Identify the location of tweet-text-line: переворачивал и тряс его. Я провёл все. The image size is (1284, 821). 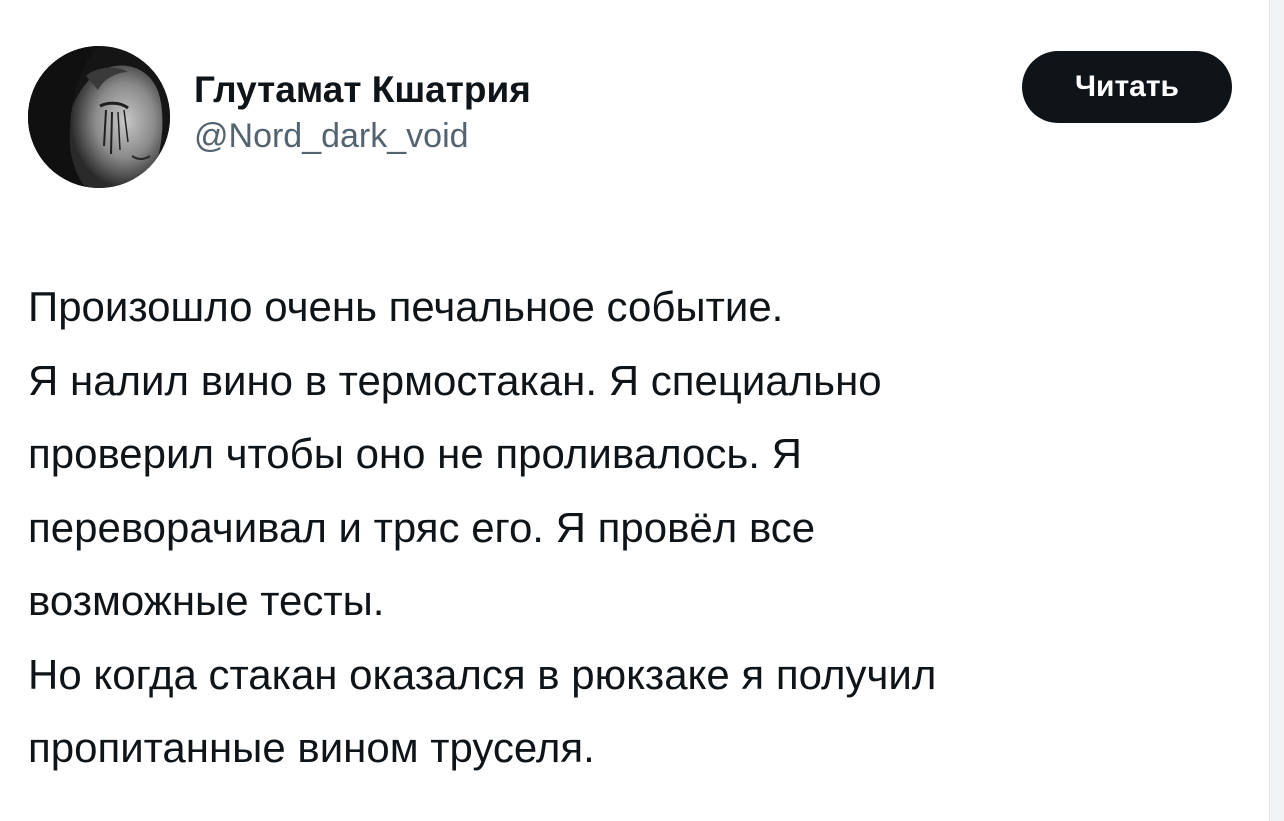
(422, 527).